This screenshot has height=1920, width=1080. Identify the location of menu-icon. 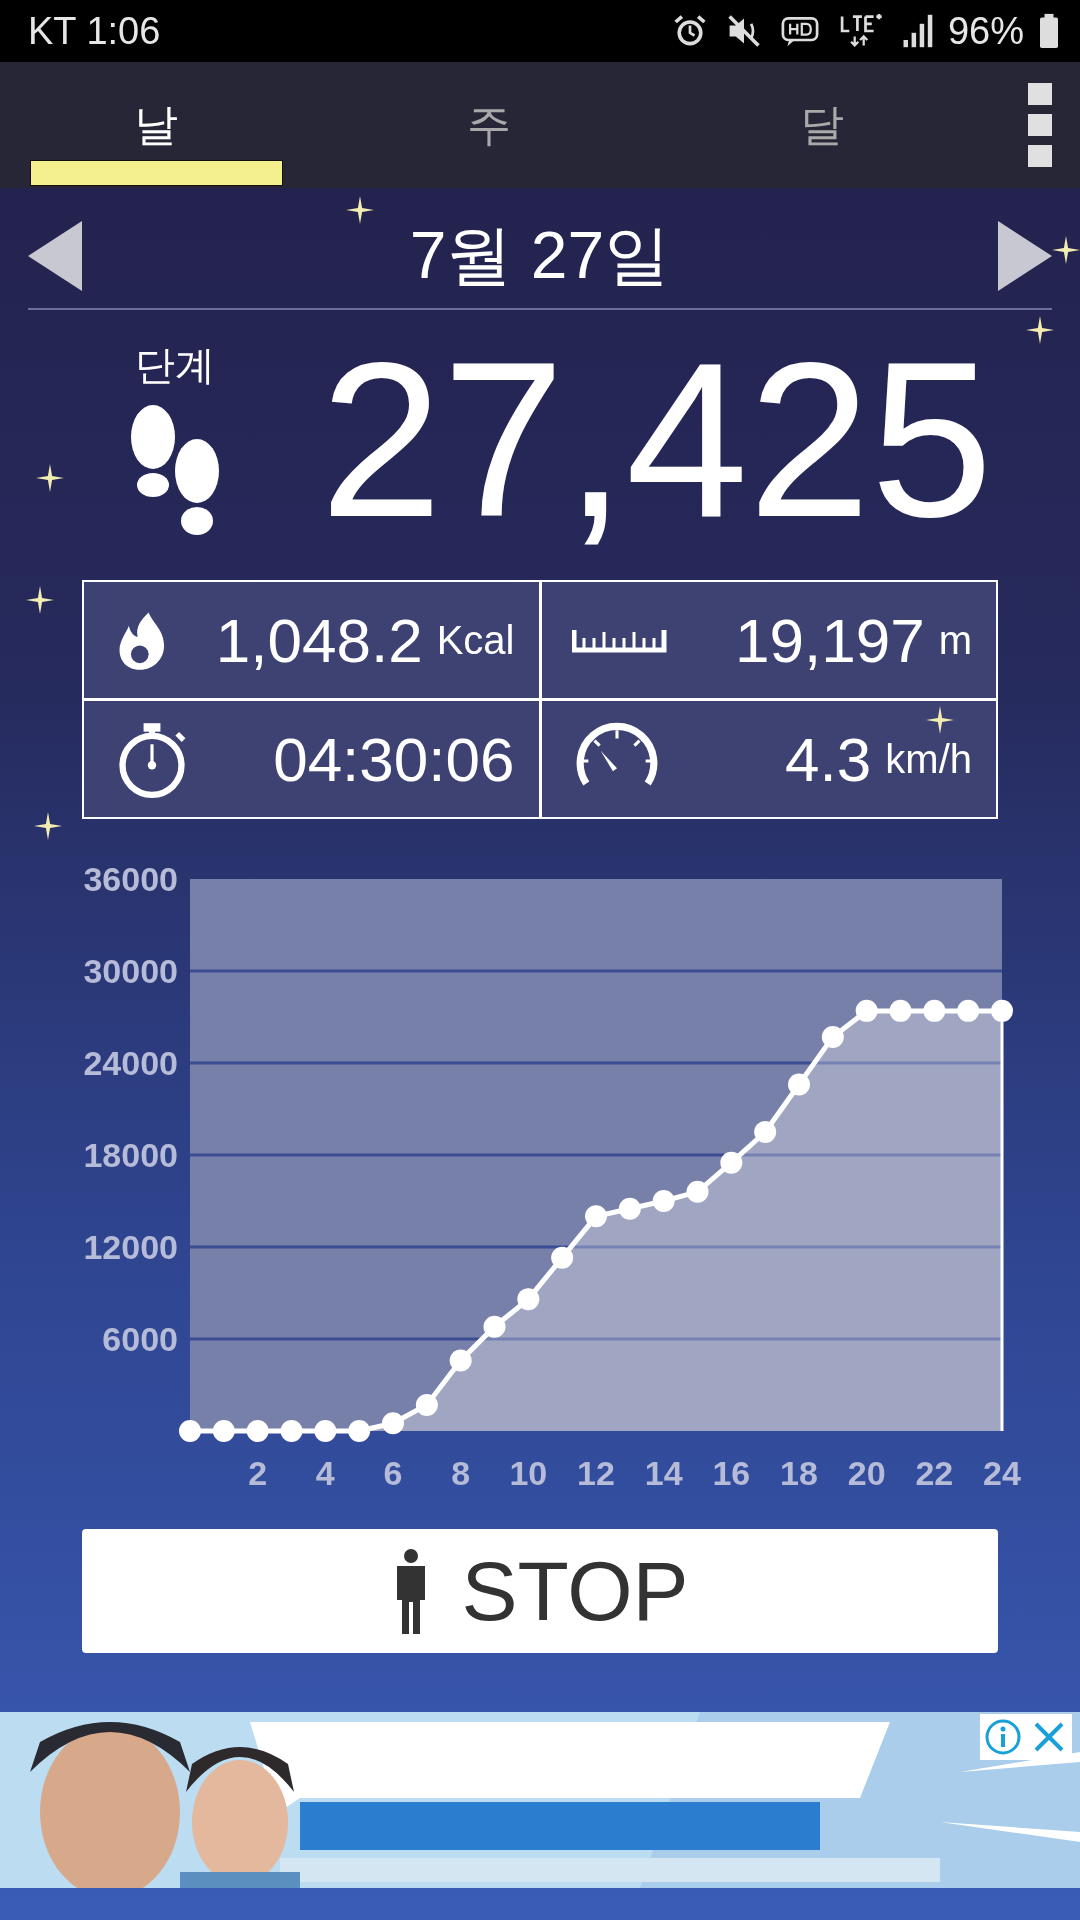
(1040, 125).